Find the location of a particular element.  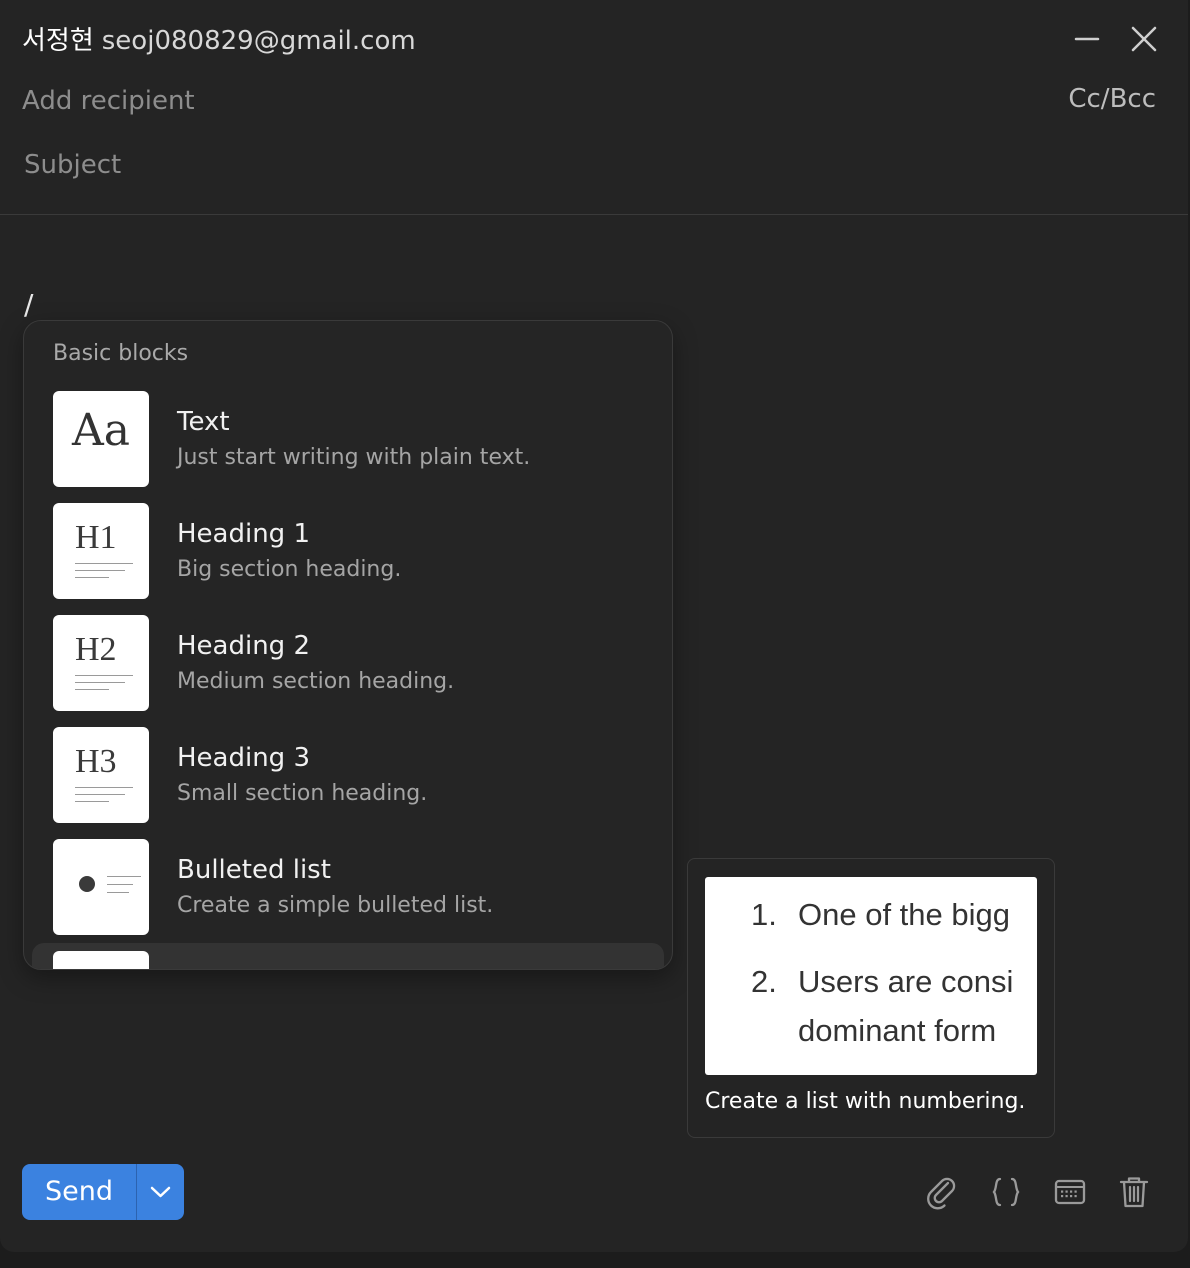

delete-draft-button is located at coordinates (1134, 1192).